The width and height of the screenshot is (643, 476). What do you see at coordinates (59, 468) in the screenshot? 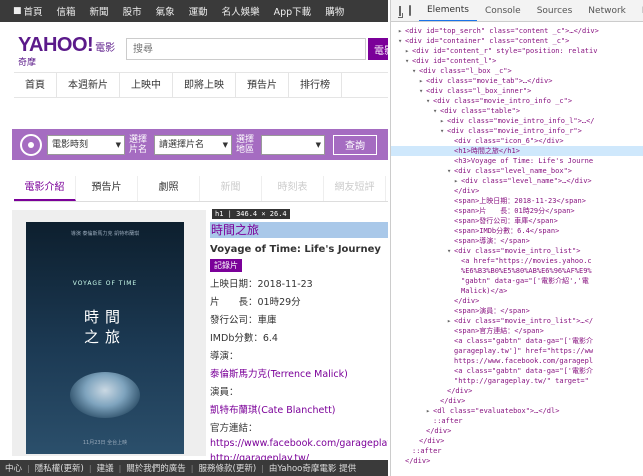
I see `footer-link-privacy: 隱私權(更新)` at bounding box center [59, 468].